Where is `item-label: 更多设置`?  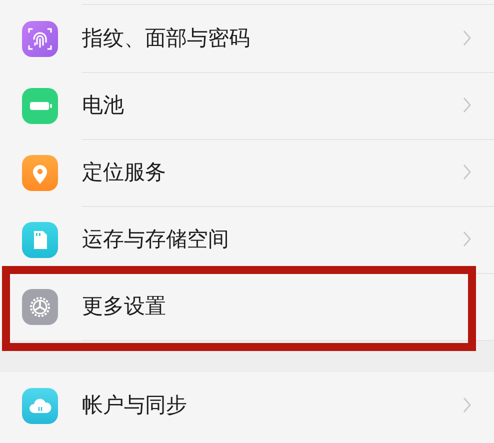
item-label: 更多设置 is located at coordinates (124, 306).